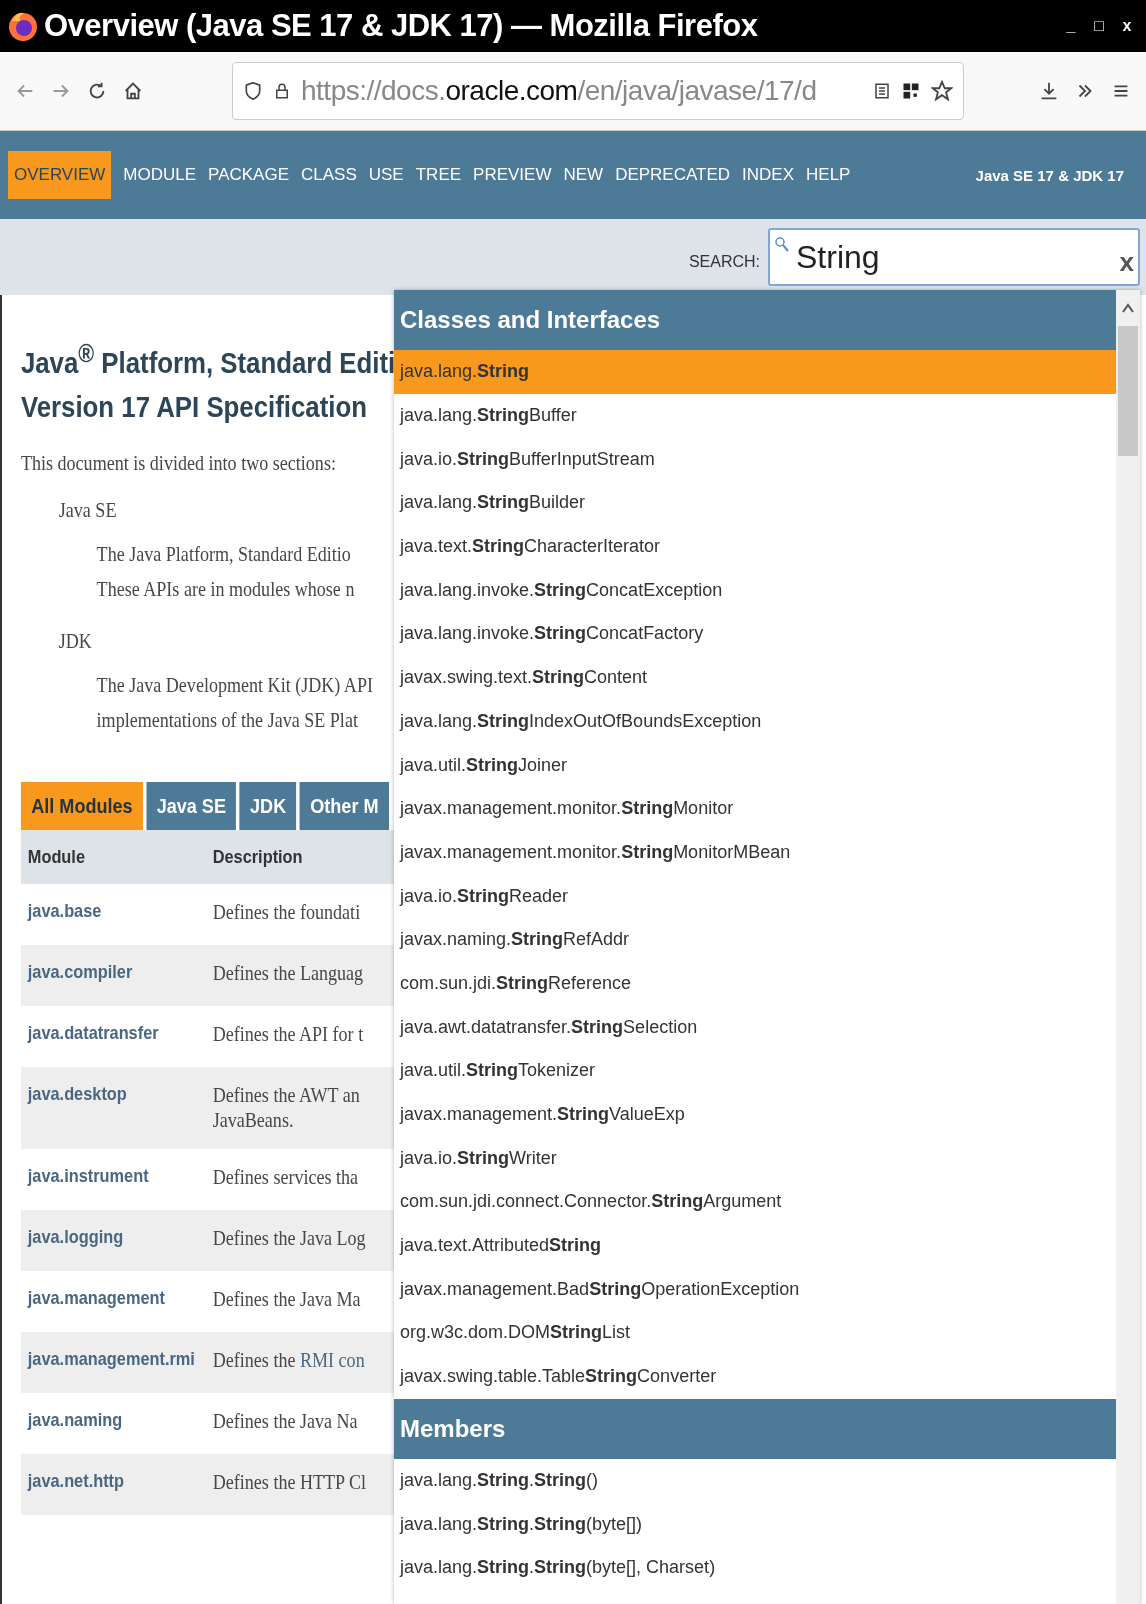 The height and width of the screenshot is (1604, 1146). What do you see at coordinates (253, 91) in the screenshot?
I see `shield-icon` at bounding box center [253, 91].